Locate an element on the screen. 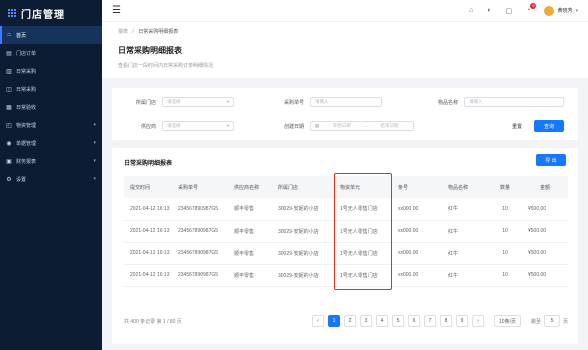  sidebar-item-label: 首页 is located at coordinates (21, 35).